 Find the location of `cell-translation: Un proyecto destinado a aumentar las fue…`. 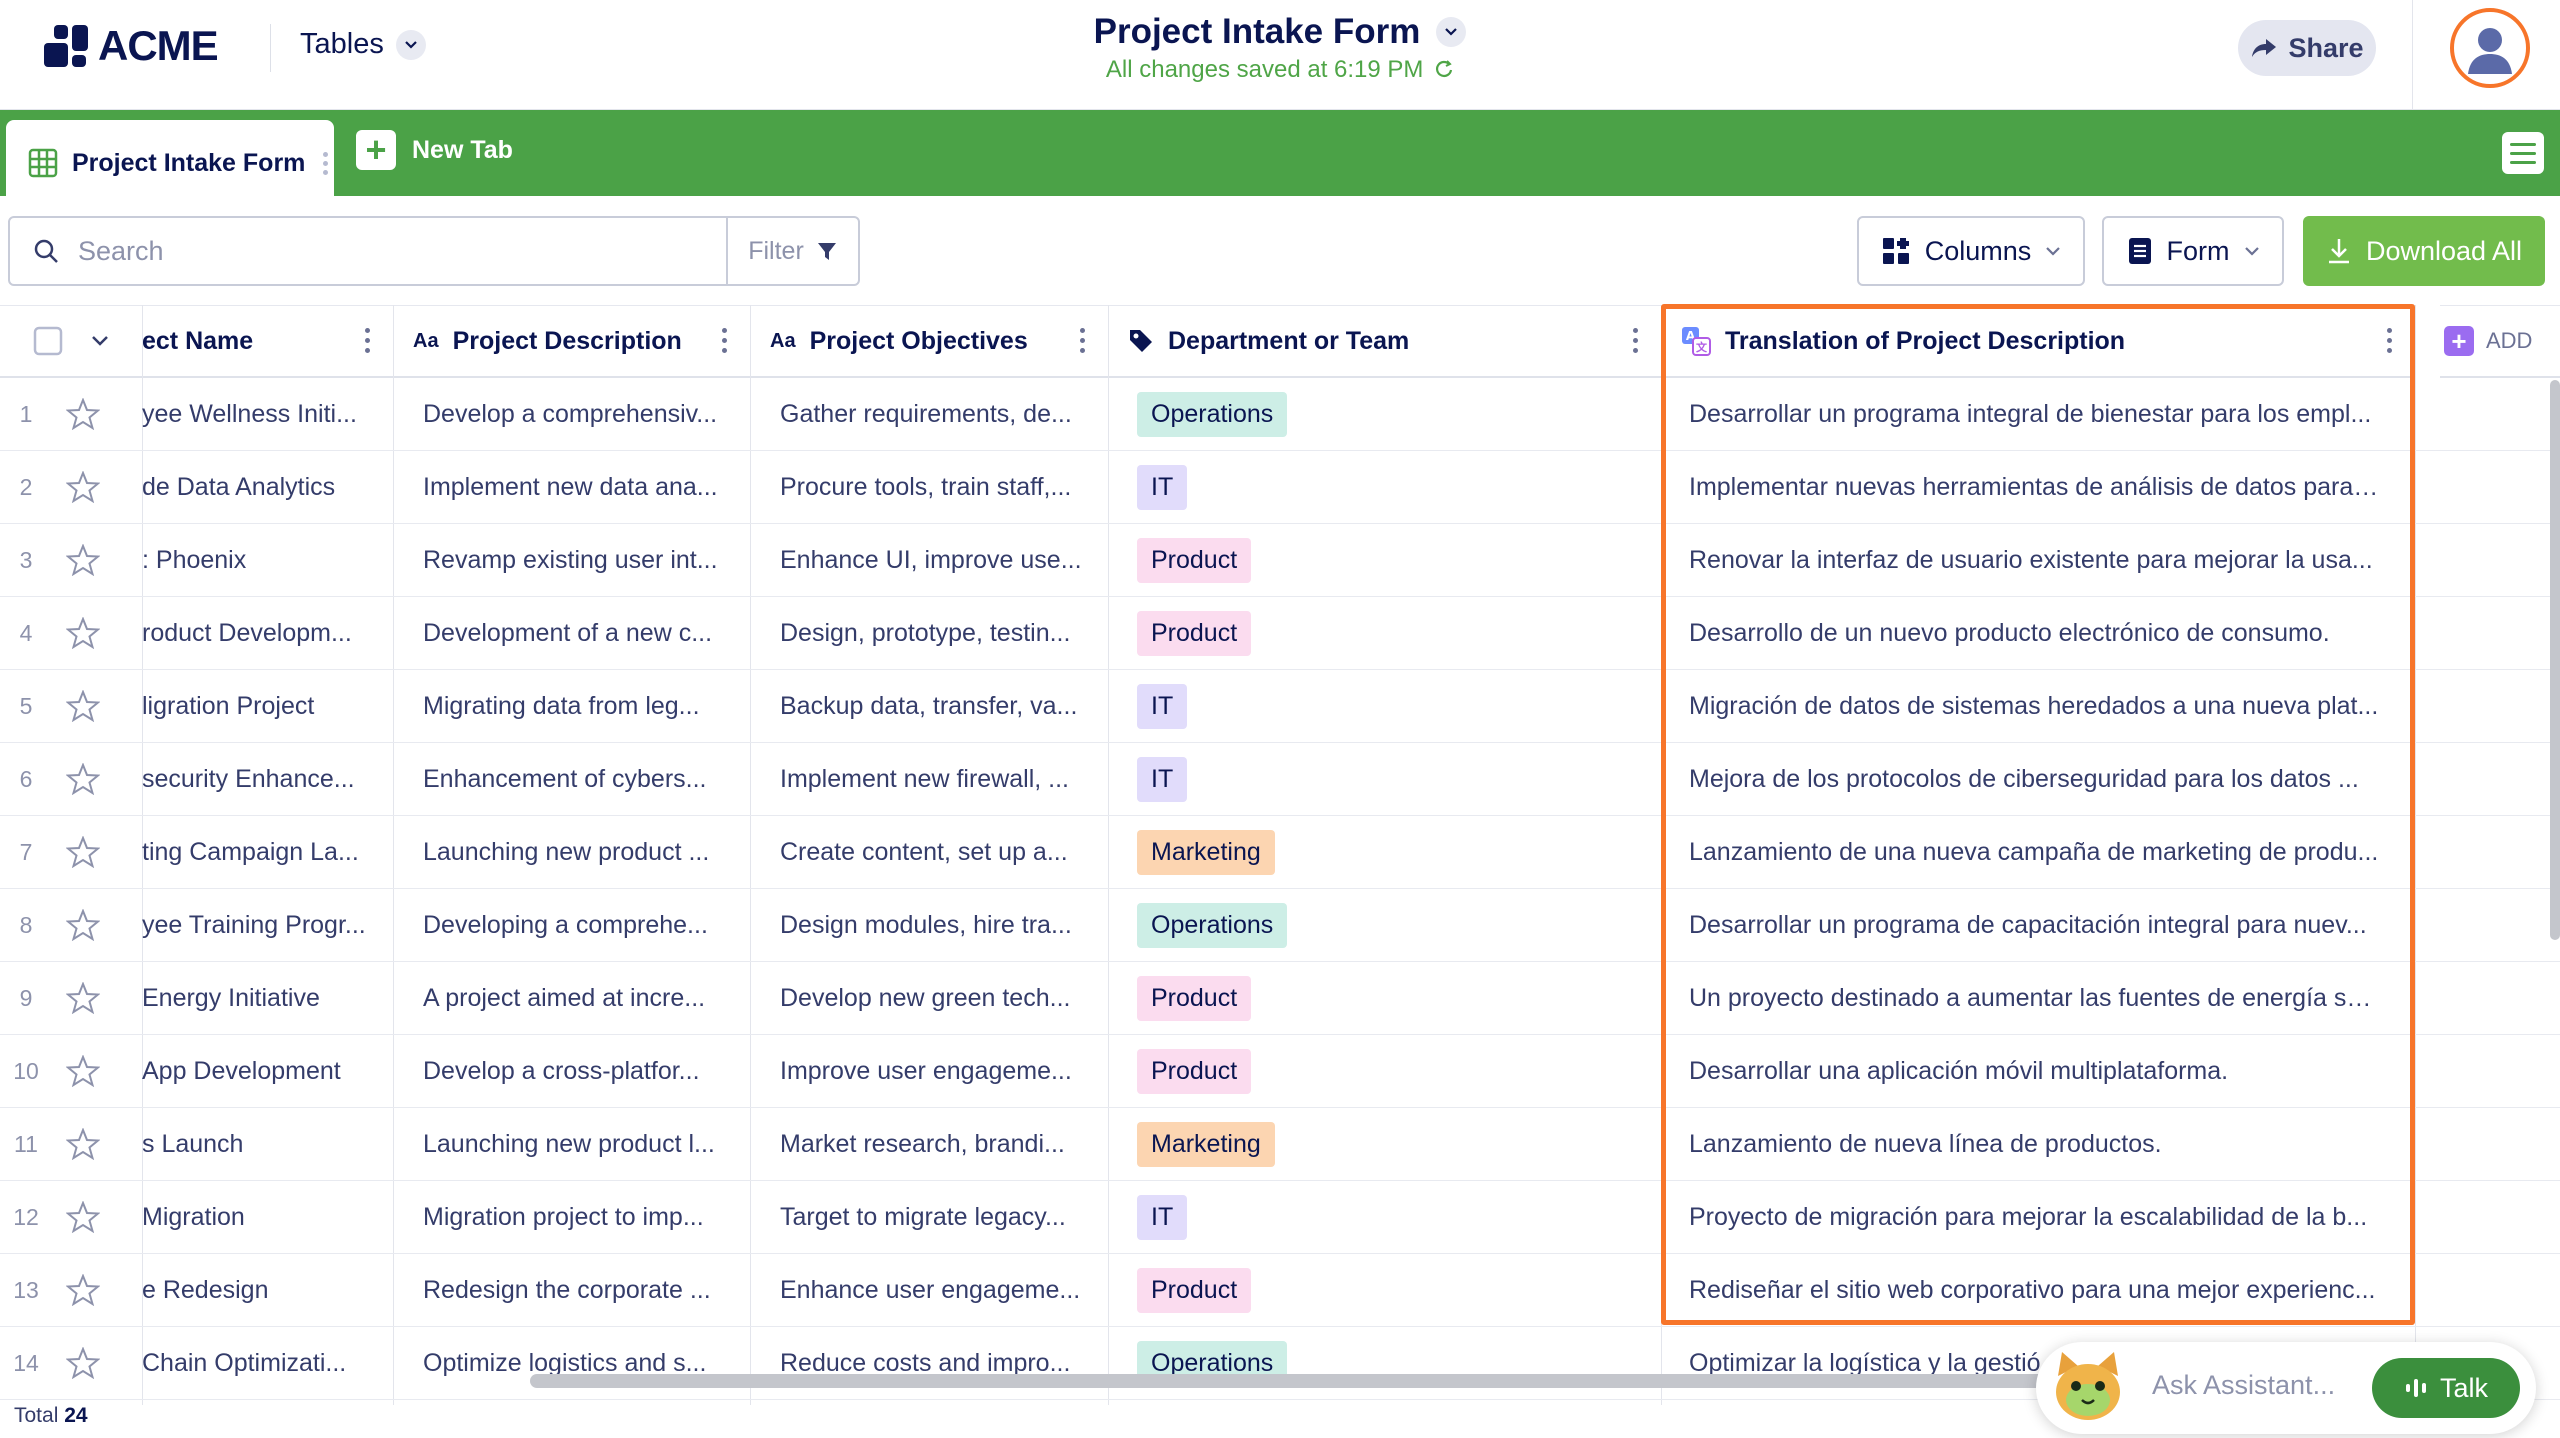

cell-translation: Un proyecto destinado a aumentar las fue… is located at coordinates (2035, 998).